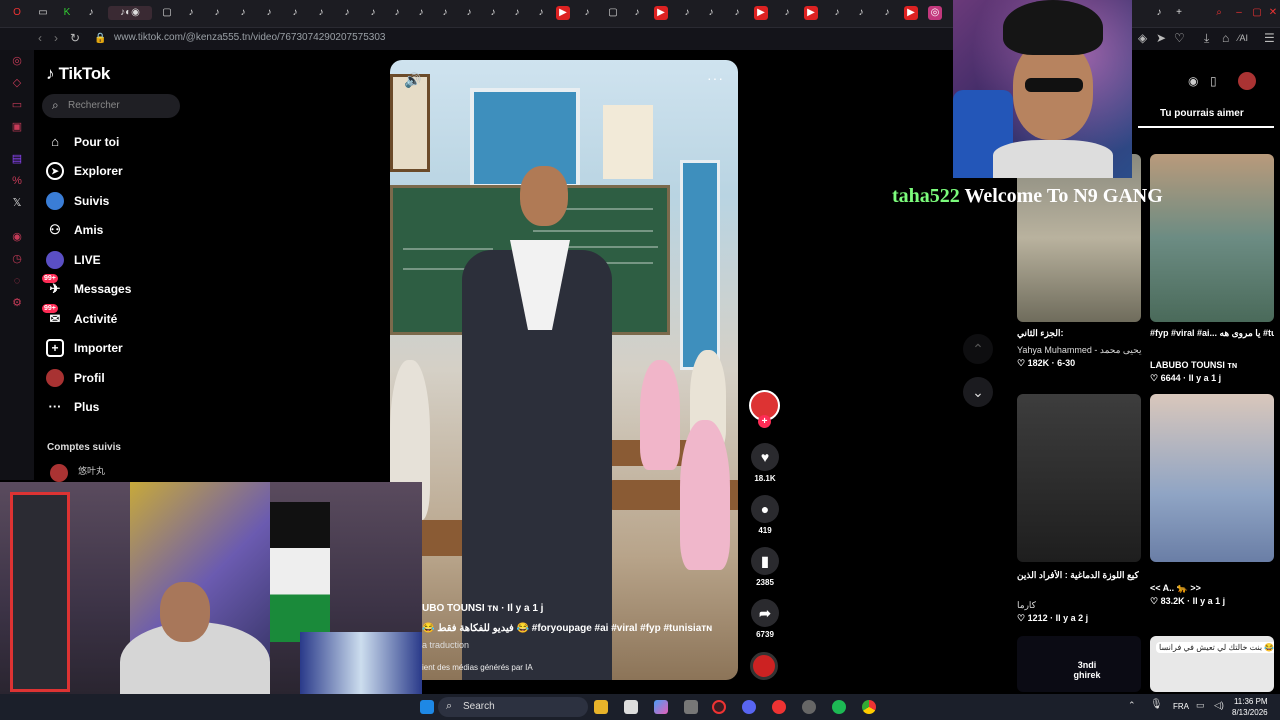 The height and width of the screenshot is (720, 1280). Describe the element at coordinates (427, 707) in the screenshot. I see `start-icon` at that location.